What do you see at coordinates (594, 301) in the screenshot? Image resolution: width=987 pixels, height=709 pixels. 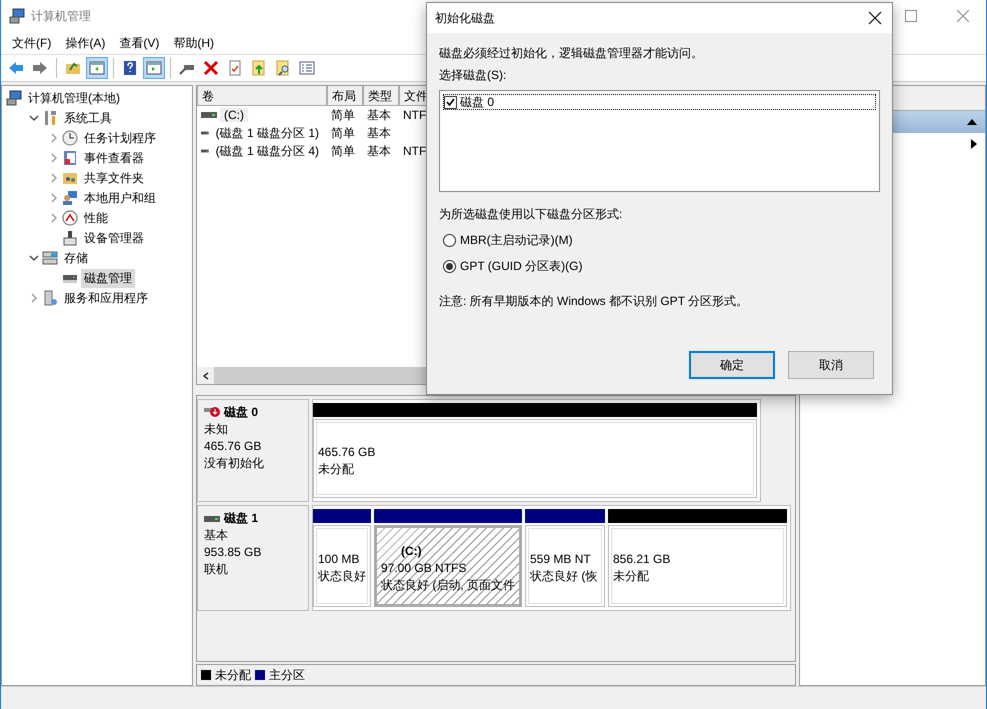 I see `note-text: 注意: 所有早期版本的 Windows 都不识别 GPT 分区形式。` at bounding box center [594, 301].